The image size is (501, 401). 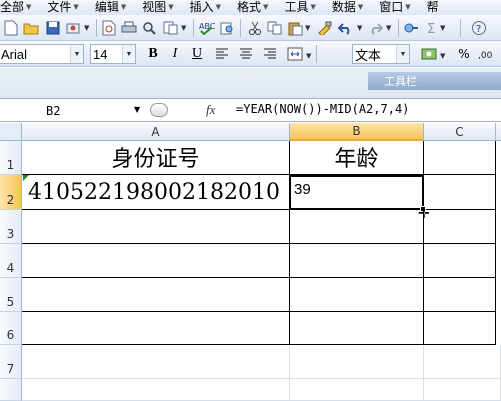 I want to click on bold-button: B, so click(x=153, y=54).